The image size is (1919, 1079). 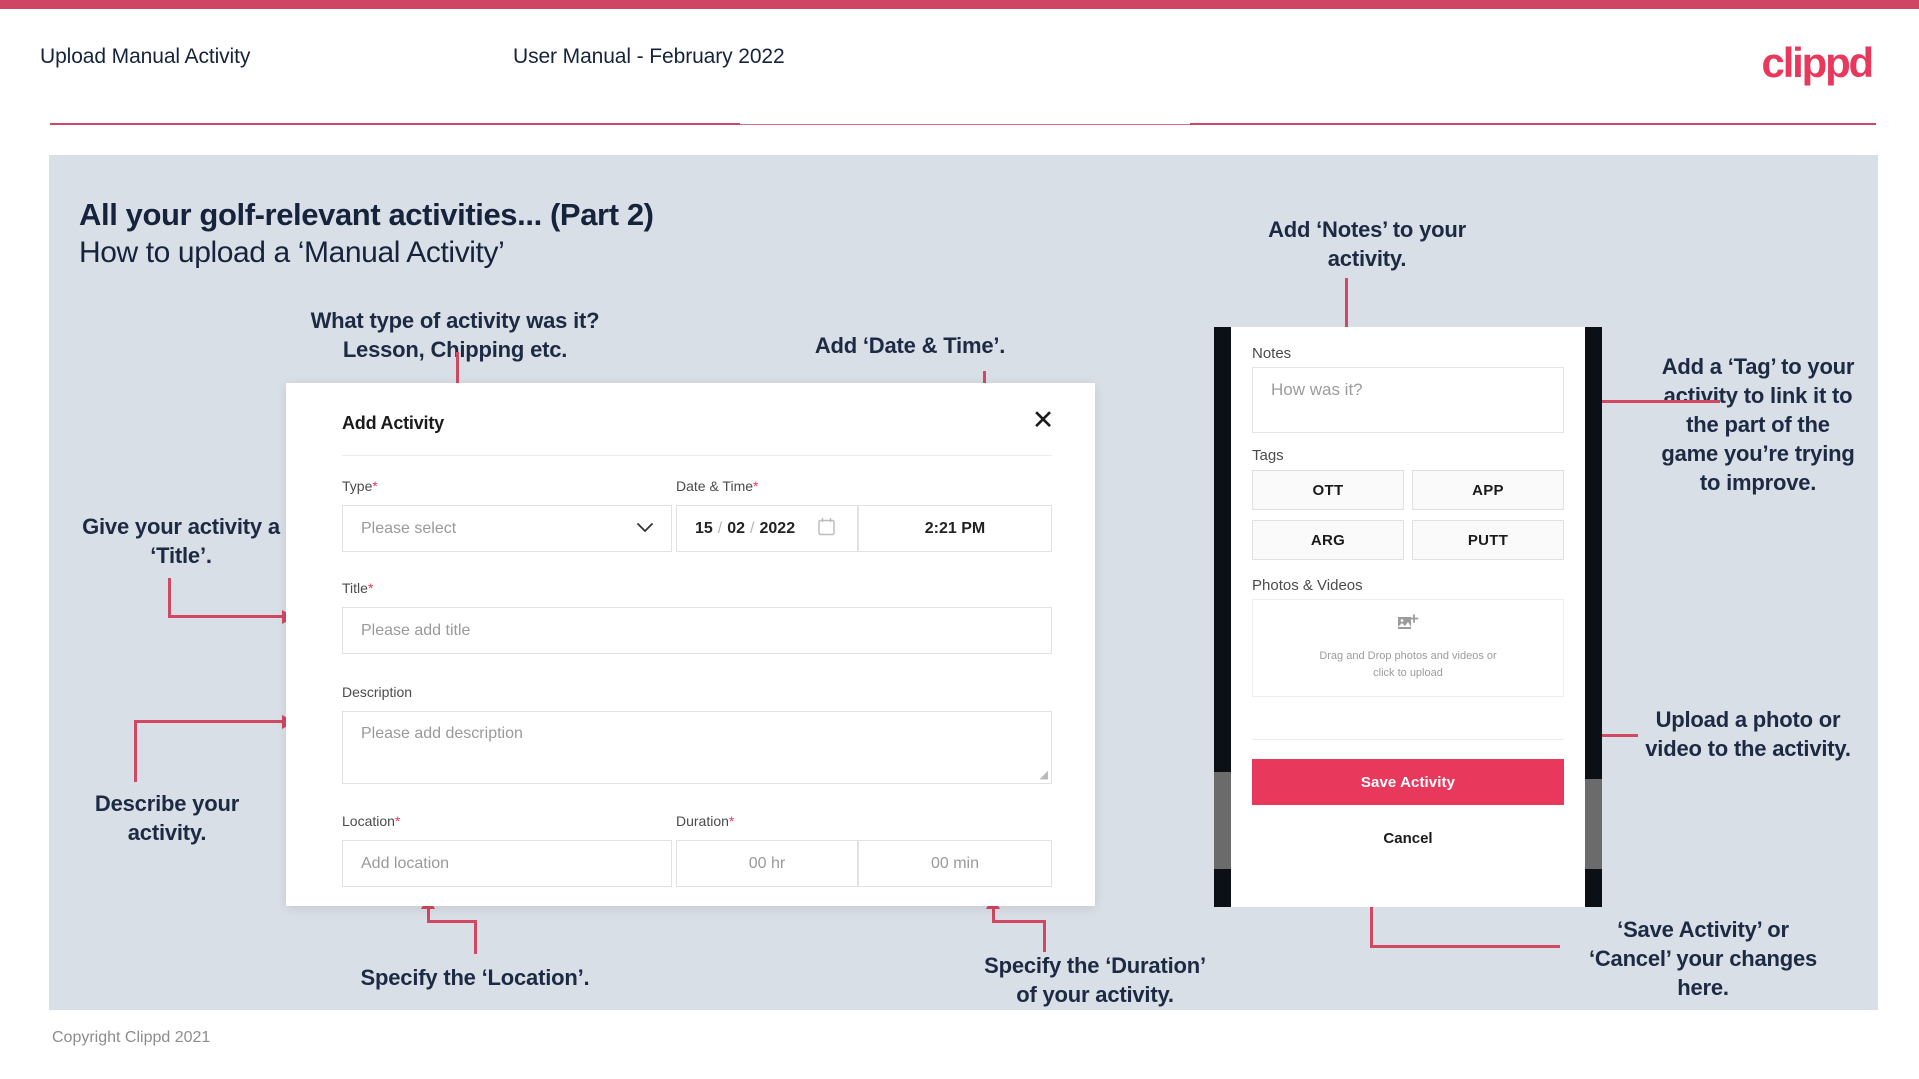 What do you see at coordinates (1465, 946) in the screenshot?
I see `arrow-save-seg1` at bounding box center [1465, 946].